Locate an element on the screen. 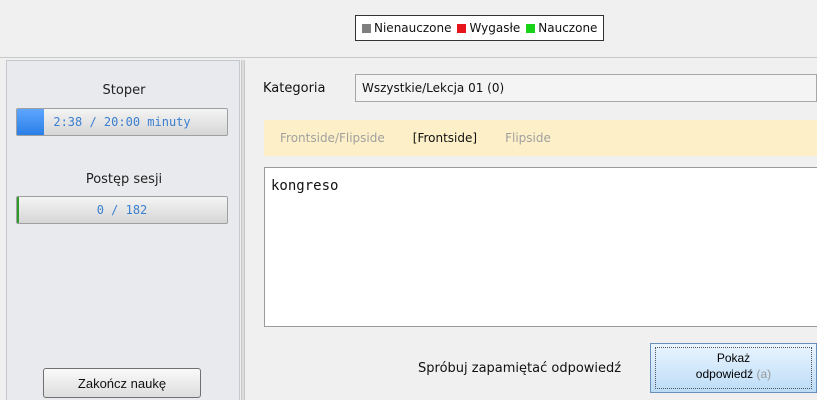 The width and height of the screenshot is (817, 400). card-side-tabs: Frontside/Flipside [Frontside] Flipside is located at coordinates (540, 138).